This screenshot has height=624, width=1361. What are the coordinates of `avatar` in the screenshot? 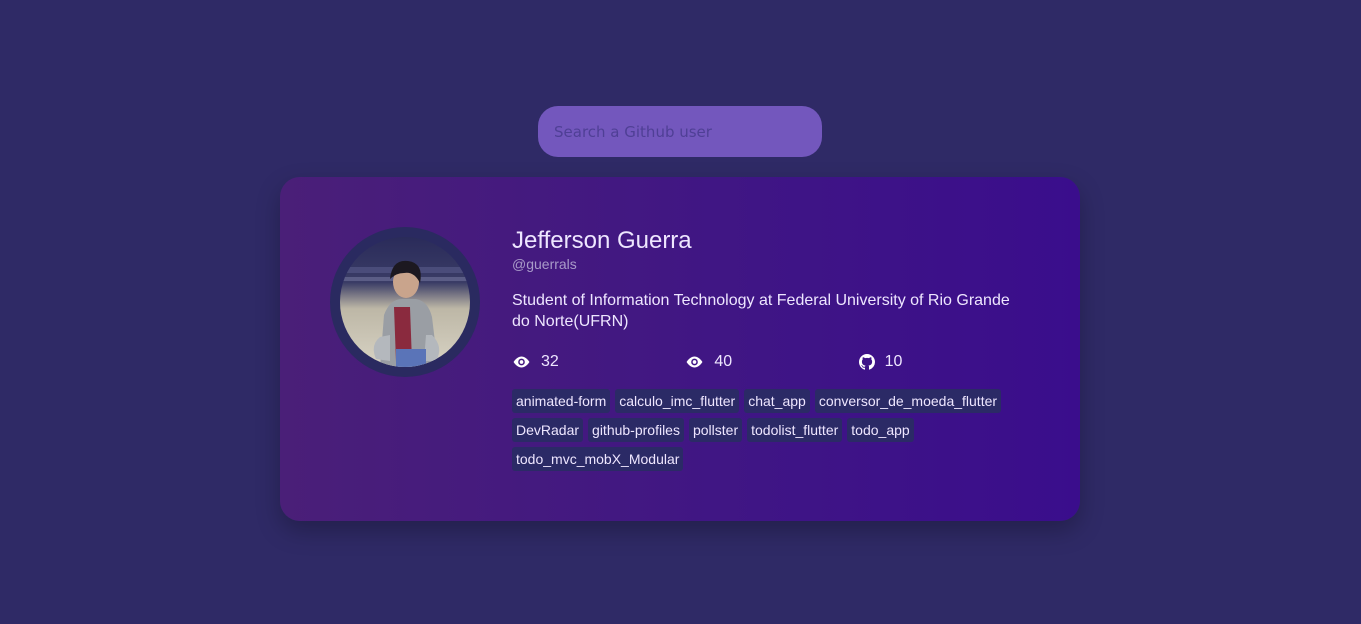 It's located at (405, 302).